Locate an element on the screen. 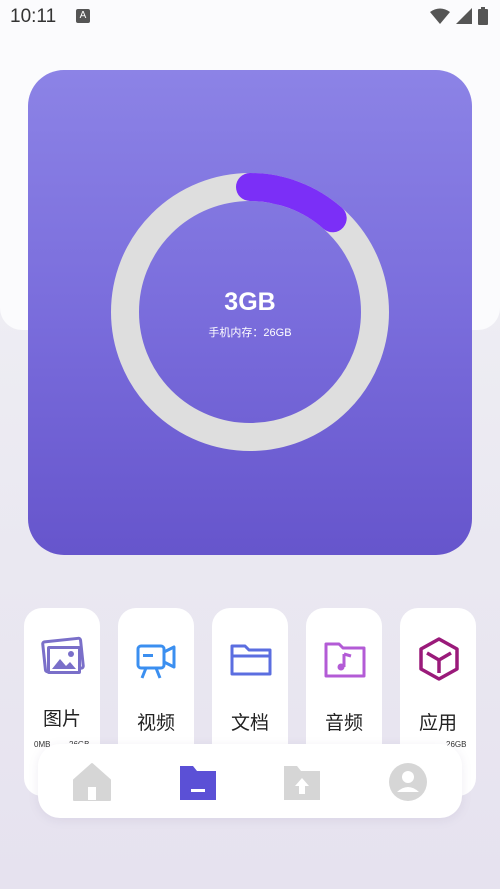  status-time: 10:11 is located at coordinates (33, 16).